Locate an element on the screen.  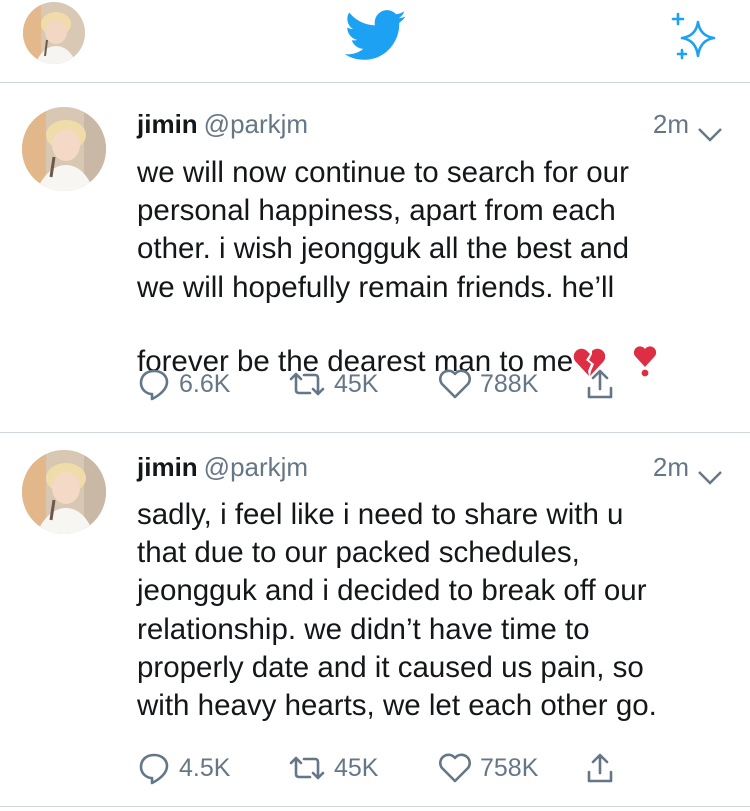
reply-button: 4.5K is located at coordinates (183, 768).